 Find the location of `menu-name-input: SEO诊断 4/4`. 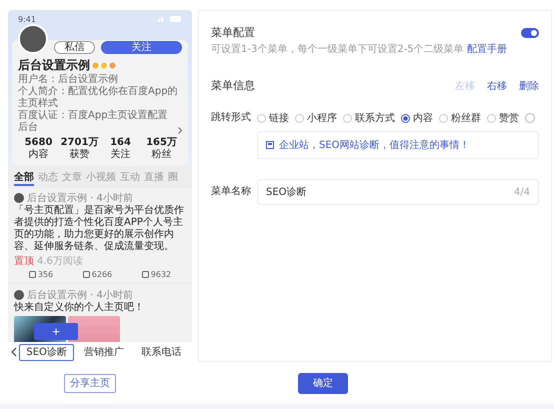

menu-name-input: SEO诊断 4/4 is located at coordinates (398, 192).